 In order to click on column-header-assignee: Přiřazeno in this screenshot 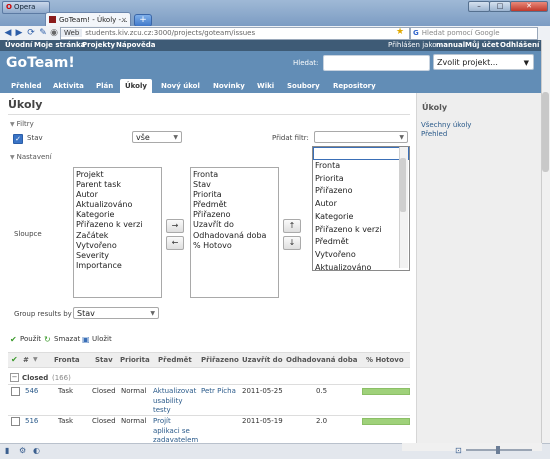, I will do `click(220, 360)`.